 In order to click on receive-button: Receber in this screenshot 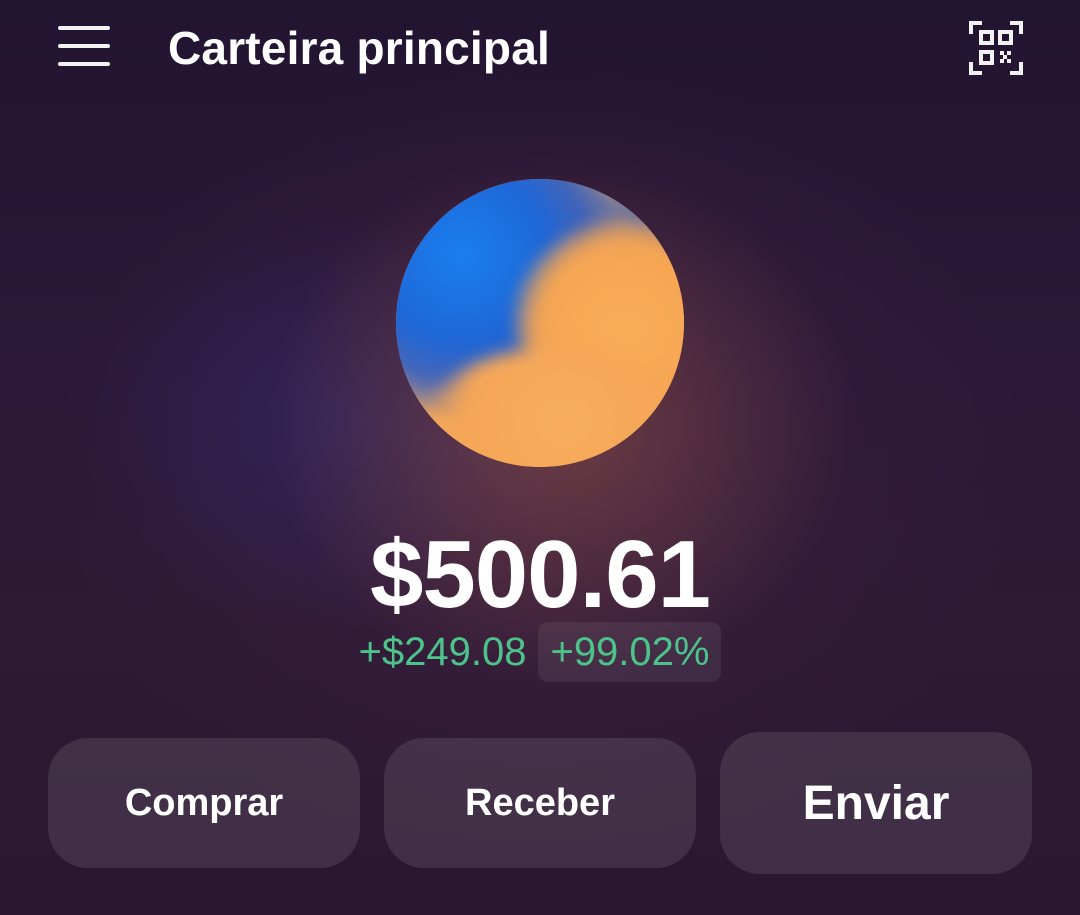, I will do `click(540, 803)`.